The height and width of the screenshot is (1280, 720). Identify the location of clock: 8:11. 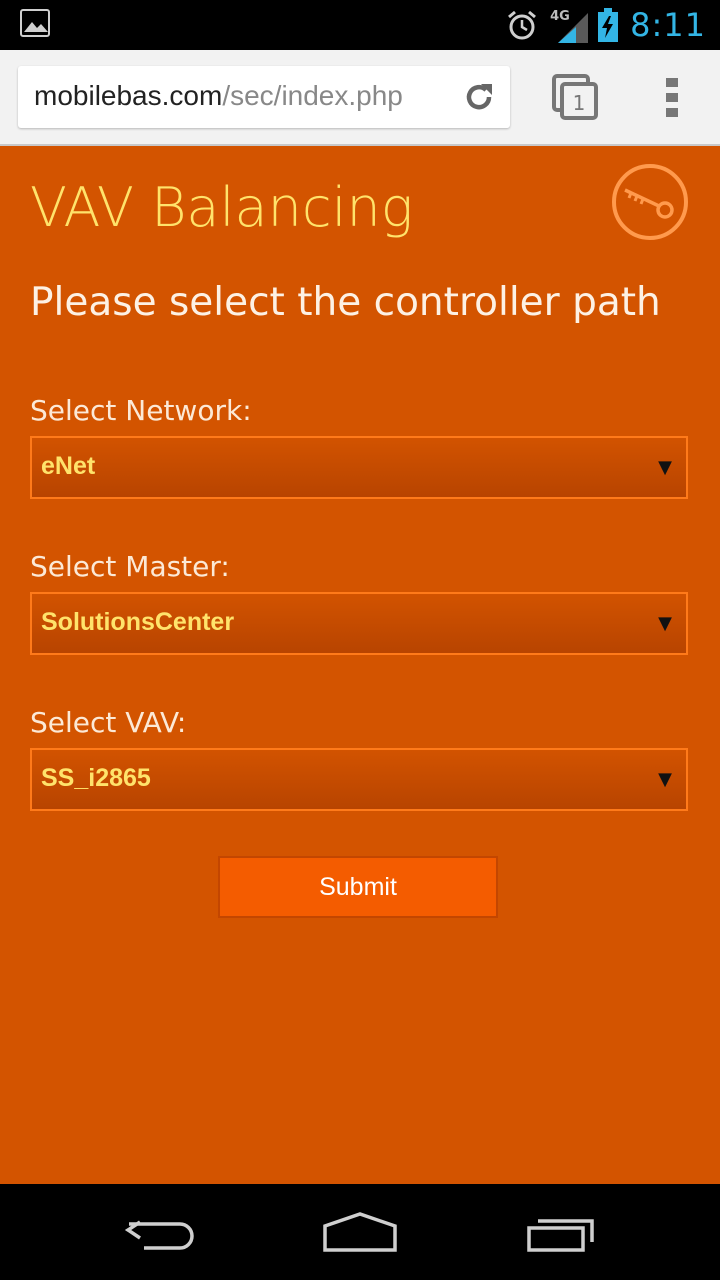
(668, 25).